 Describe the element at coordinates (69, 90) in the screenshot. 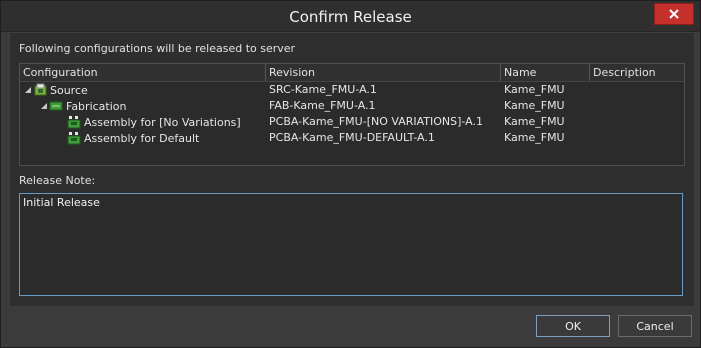

I see `configuration-name: Source` at that location.